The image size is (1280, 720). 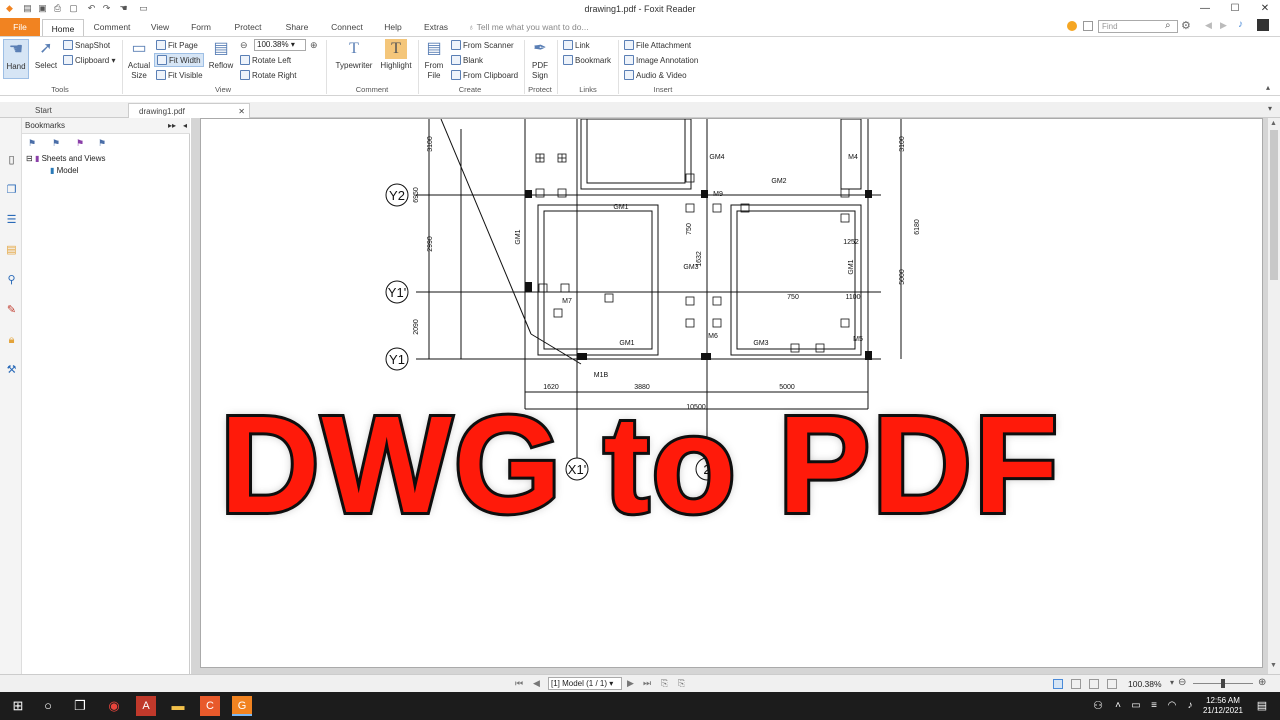 I want to click on tab-connect: Connect, so click(x=347, y=27).